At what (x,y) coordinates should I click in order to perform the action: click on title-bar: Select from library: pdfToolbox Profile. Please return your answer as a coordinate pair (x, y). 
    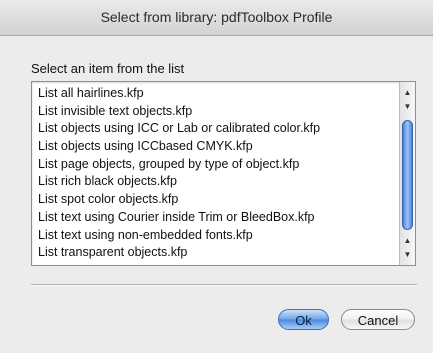
    Looking at the image, I should click on (216, 18).